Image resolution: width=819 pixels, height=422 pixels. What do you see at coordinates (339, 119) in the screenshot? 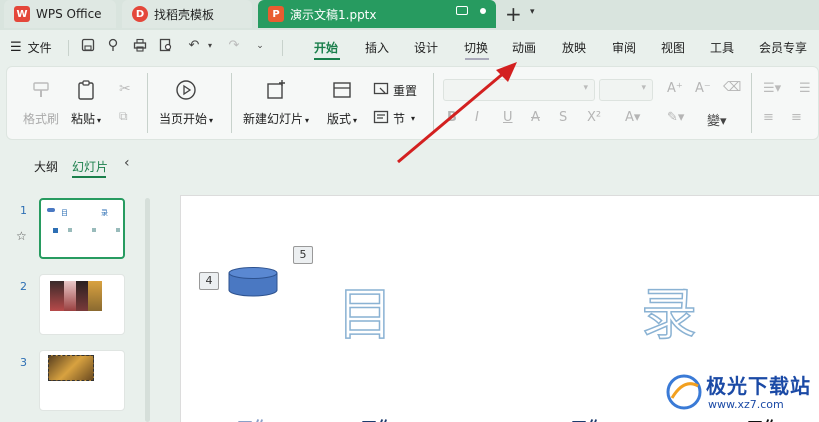
I see `layout-label: 版式` at bounding box center [339, 119].